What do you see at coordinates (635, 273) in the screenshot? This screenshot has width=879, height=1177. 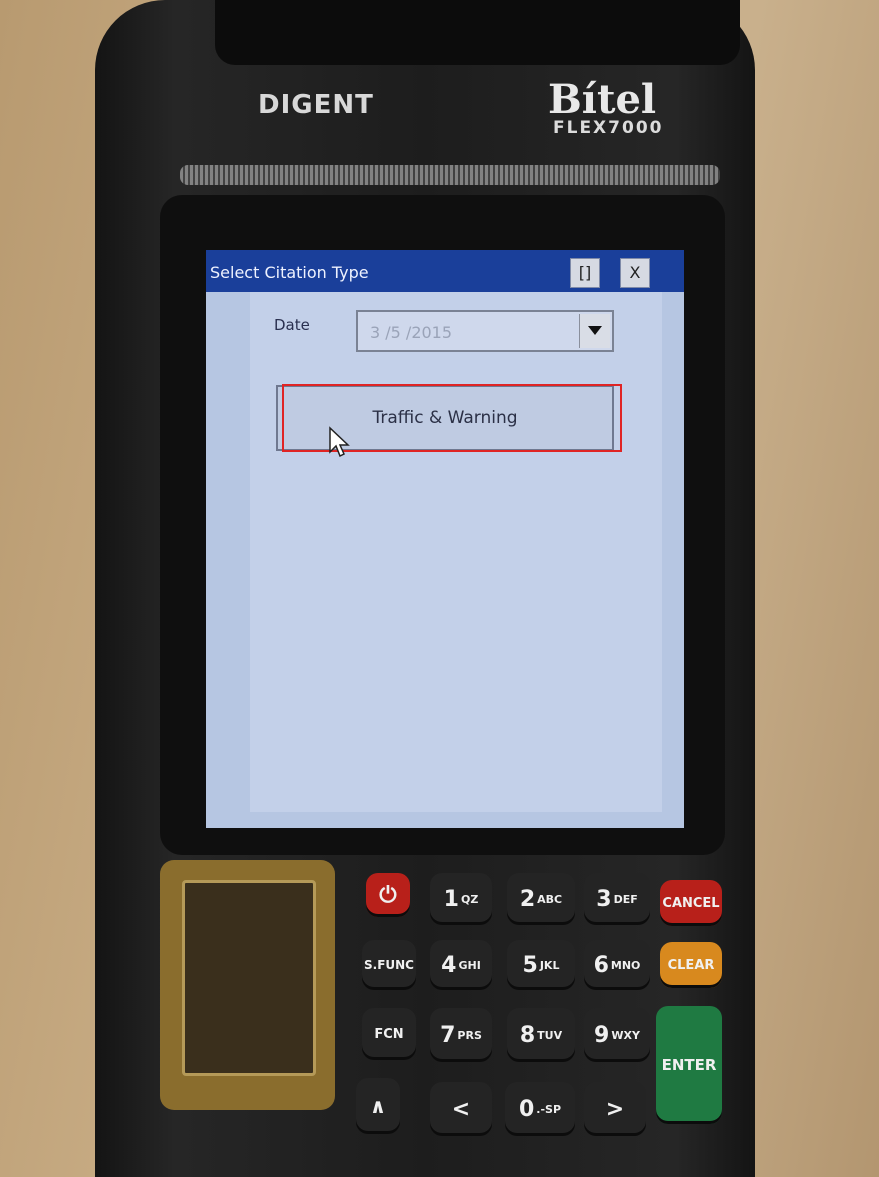 I see `close-button: X` at bounding box center [635, 273].